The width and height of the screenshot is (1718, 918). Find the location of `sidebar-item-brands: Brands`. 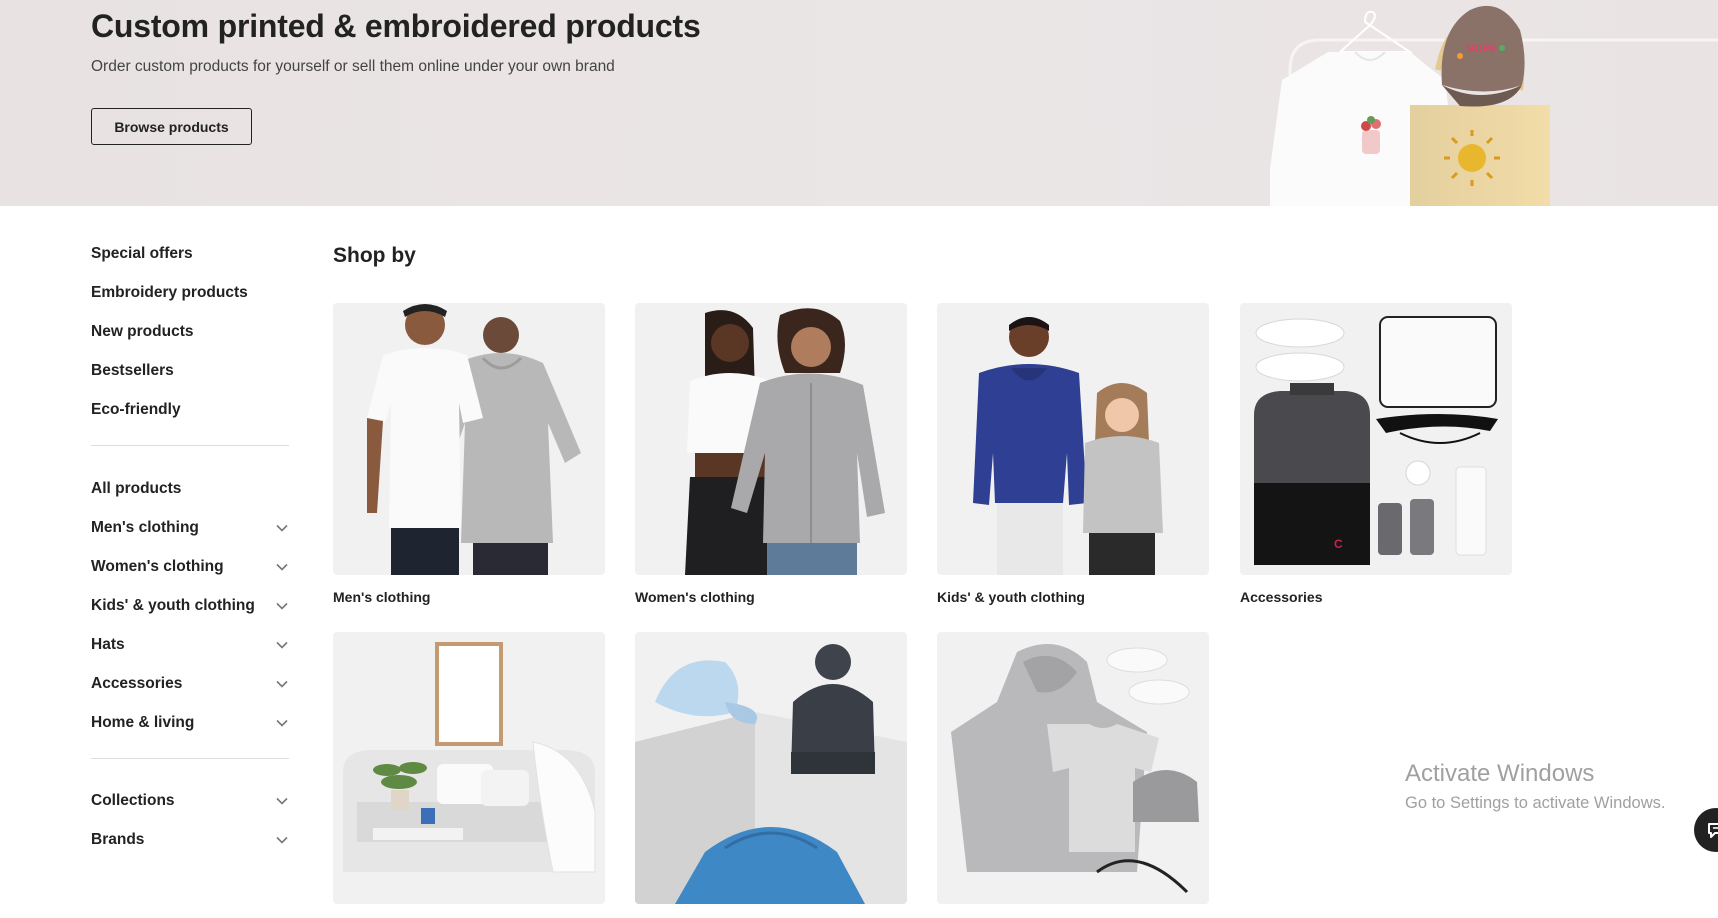

sidebar-item-brands: Brands is located at coordinates (190, 840).